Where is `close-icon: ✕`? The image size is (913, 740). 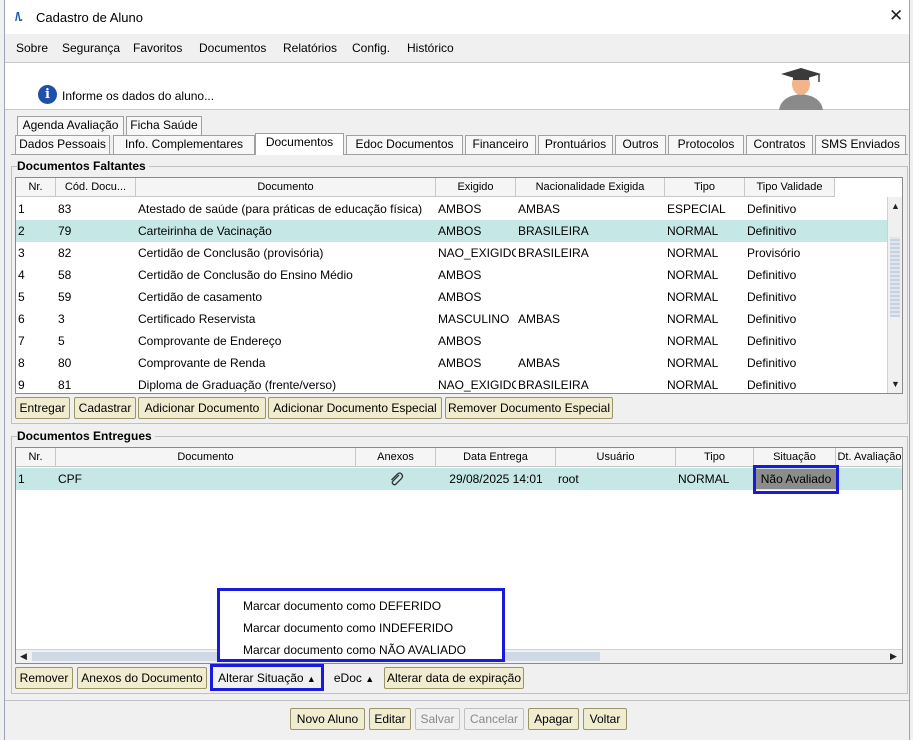
close-icon: ✕ is located at coordinates (896, 16).